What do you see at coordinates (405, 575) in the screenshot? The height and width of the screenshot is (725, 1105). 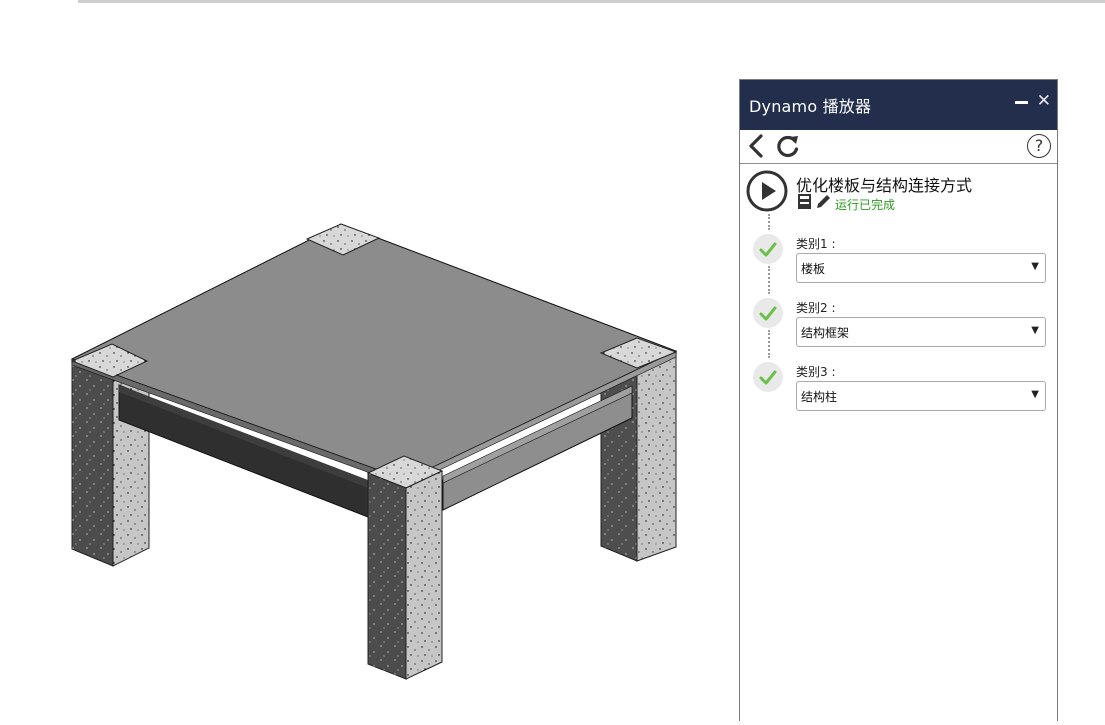 I see `column-front-corner` at bounding box center [405, 575].